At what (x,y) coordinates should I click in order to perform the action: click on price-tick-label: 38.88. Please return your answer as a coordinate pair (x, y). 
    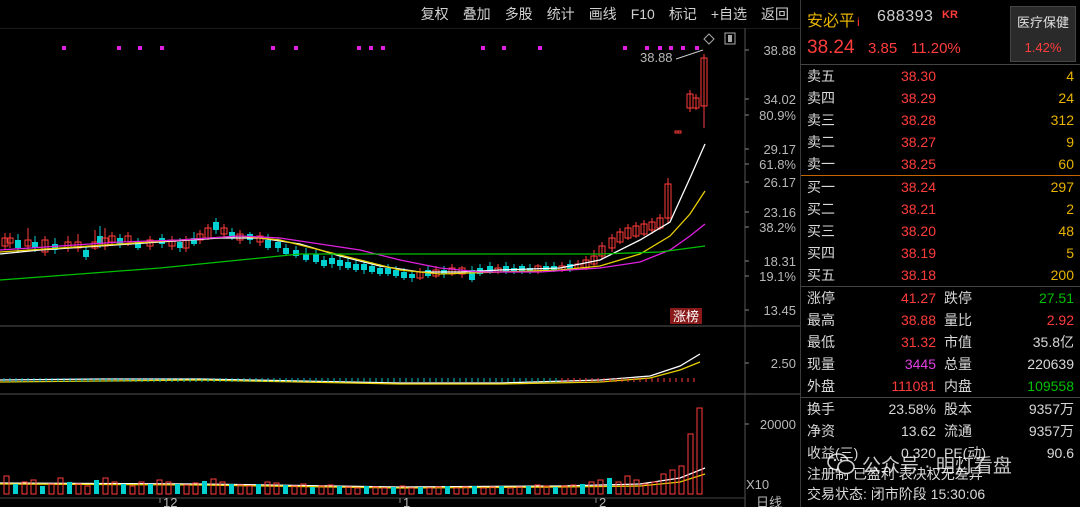
    Looking at the image, I should click on (779, 50).